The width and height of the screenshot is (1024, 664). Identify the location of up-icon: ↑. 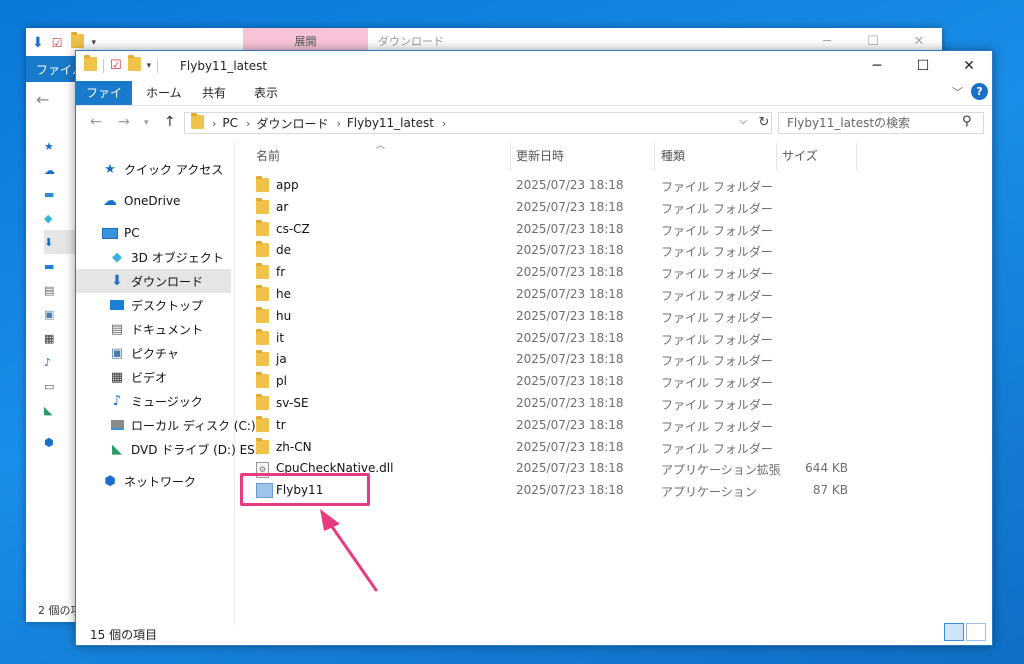
(170, 122).